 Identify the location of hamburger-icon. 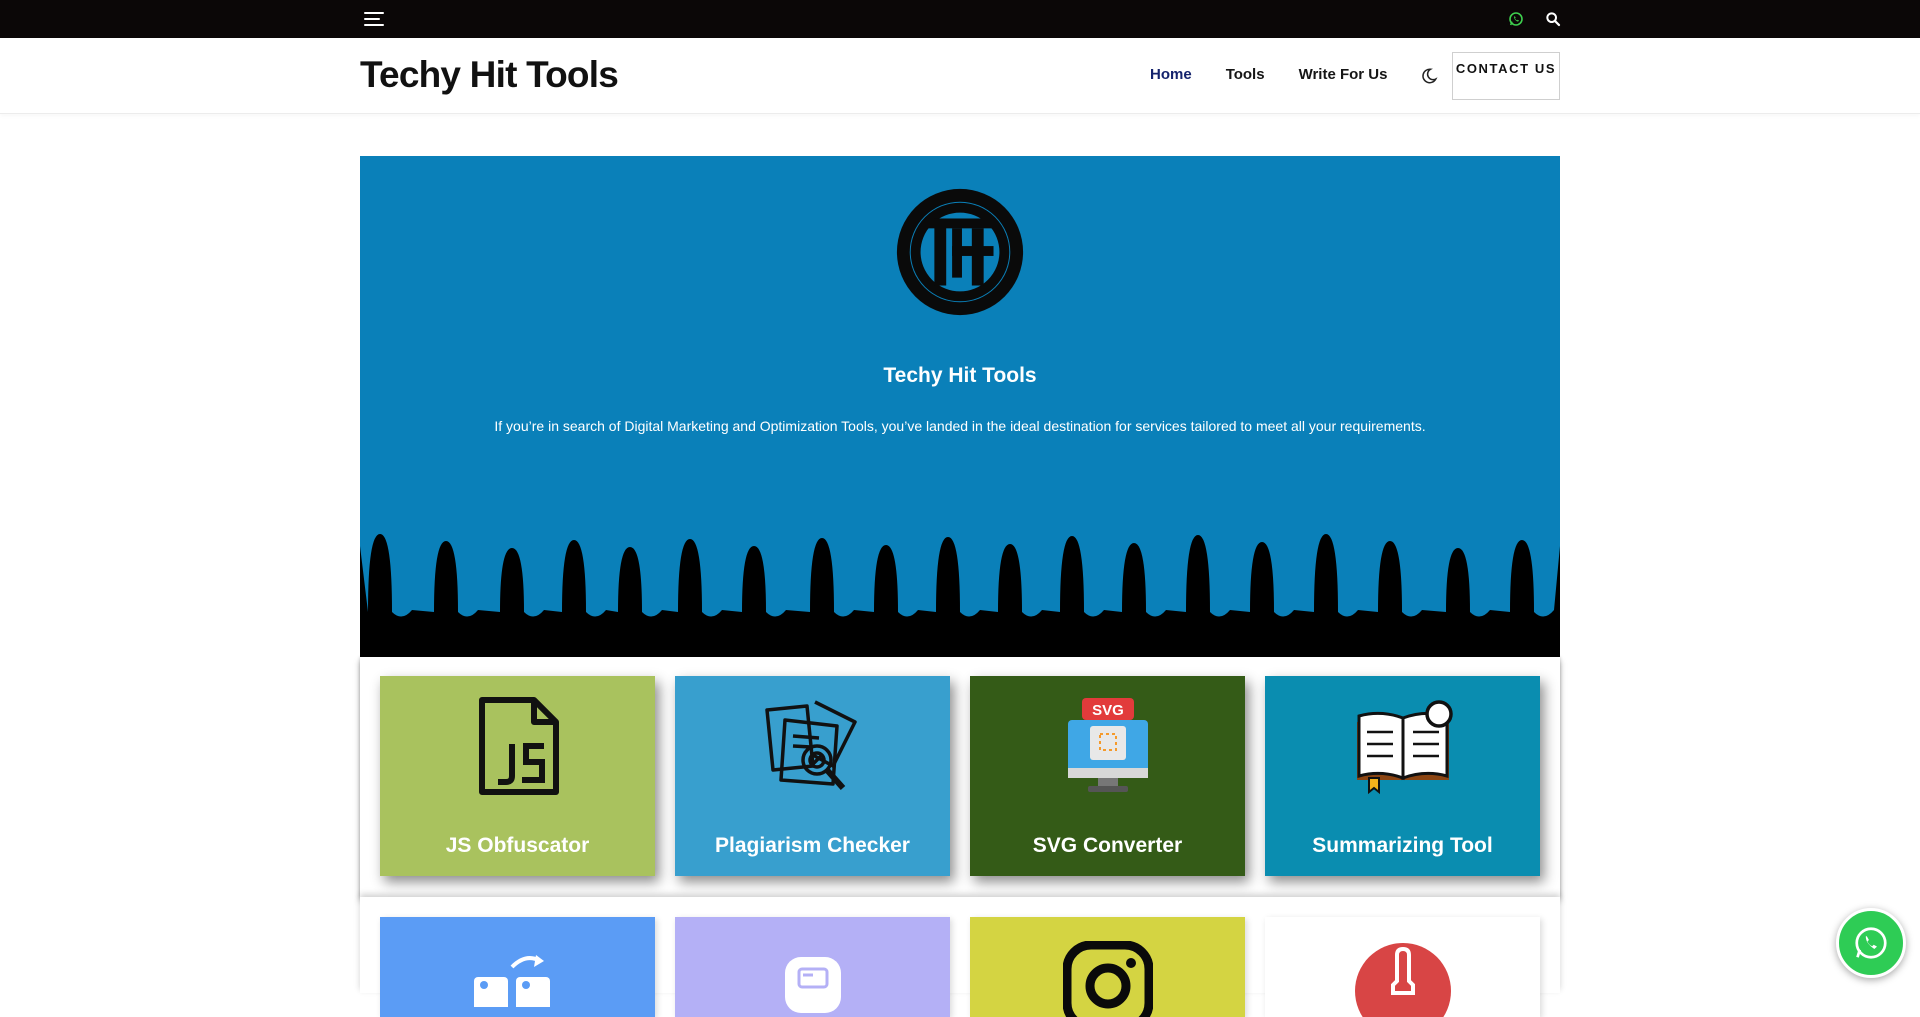
(374, 19).